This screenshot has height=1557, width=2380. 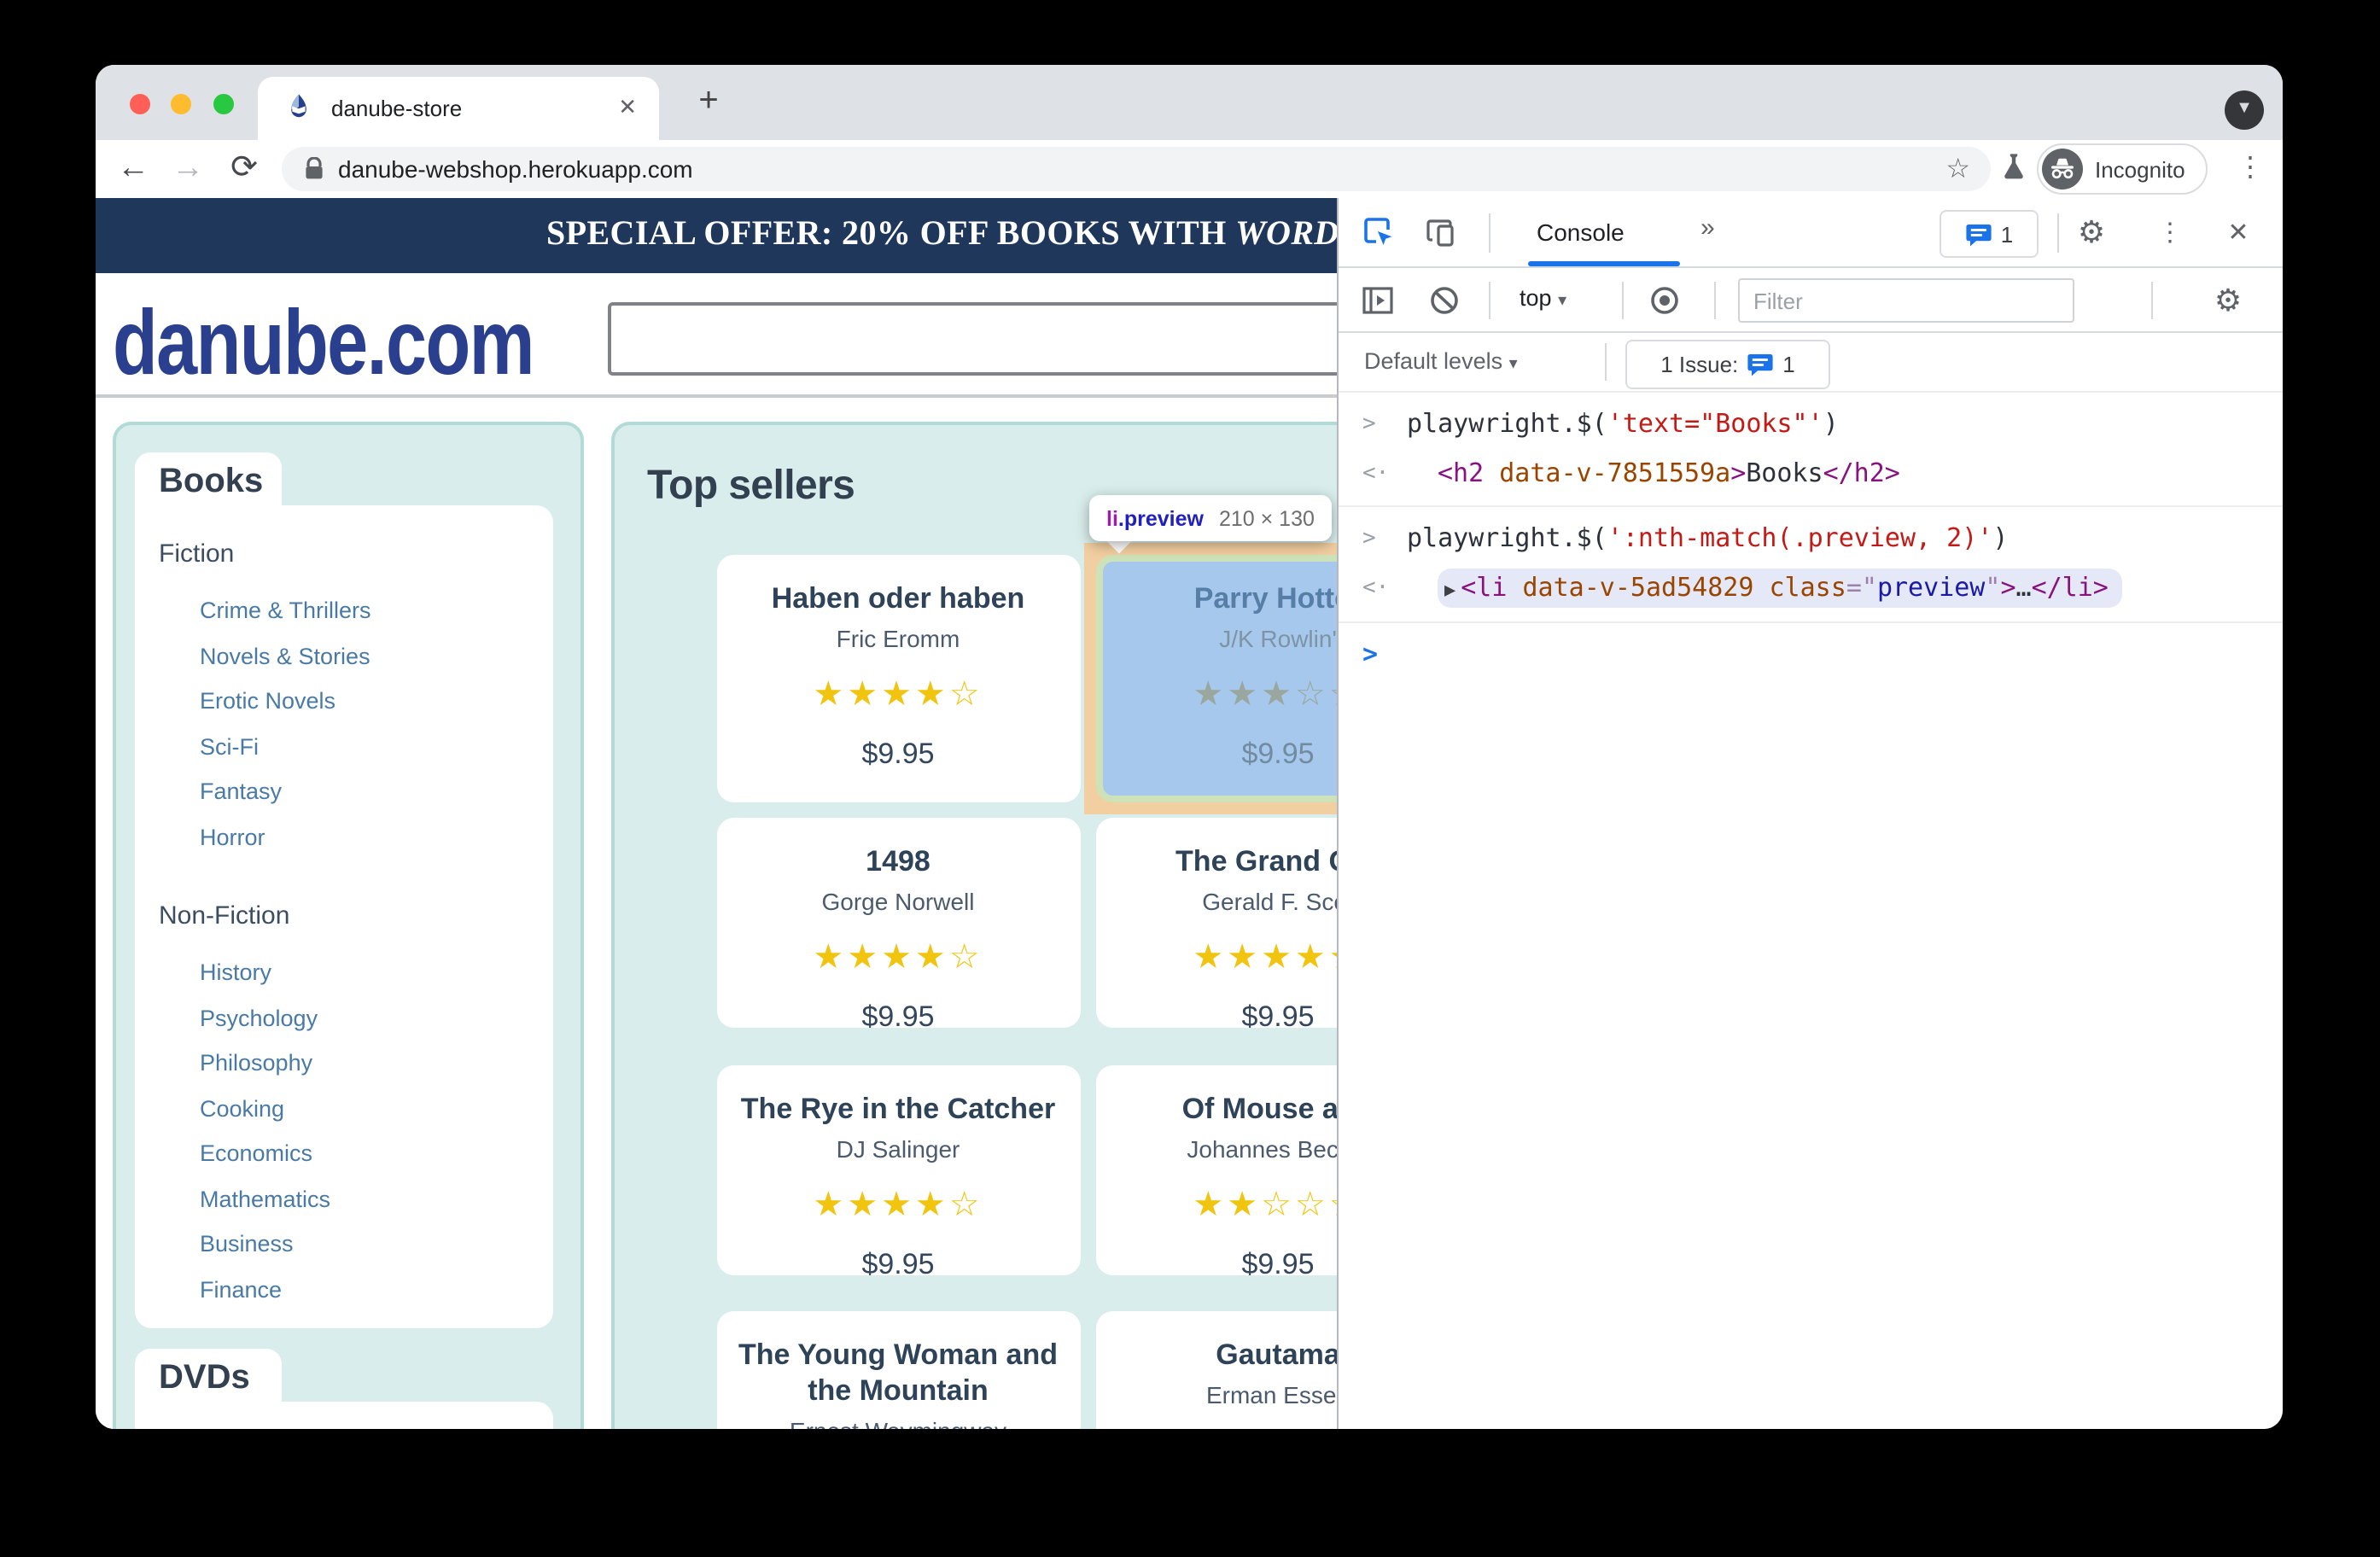 What do you see at coordinates (1216, 1383) in the screenshot?
I see `book-card-content: GautamaErman Essen★★★★☆` at bounding box center [1216, 1383].